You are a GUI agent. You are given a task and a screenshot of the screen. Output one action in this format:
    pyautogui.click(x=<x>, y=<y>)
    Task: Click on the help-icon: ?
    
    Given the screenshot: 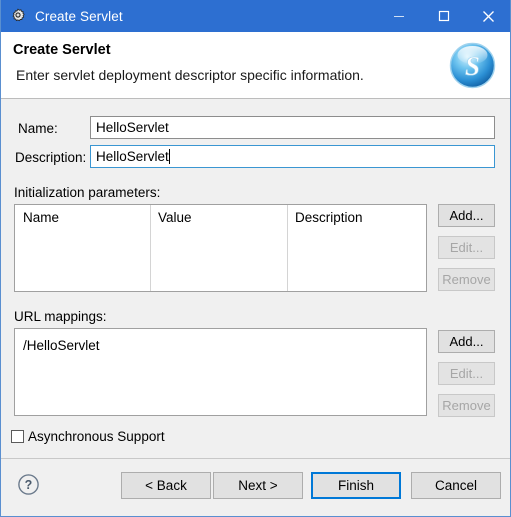 What is the action you would take?
    pyautogui.click(x=28, y=484)
    